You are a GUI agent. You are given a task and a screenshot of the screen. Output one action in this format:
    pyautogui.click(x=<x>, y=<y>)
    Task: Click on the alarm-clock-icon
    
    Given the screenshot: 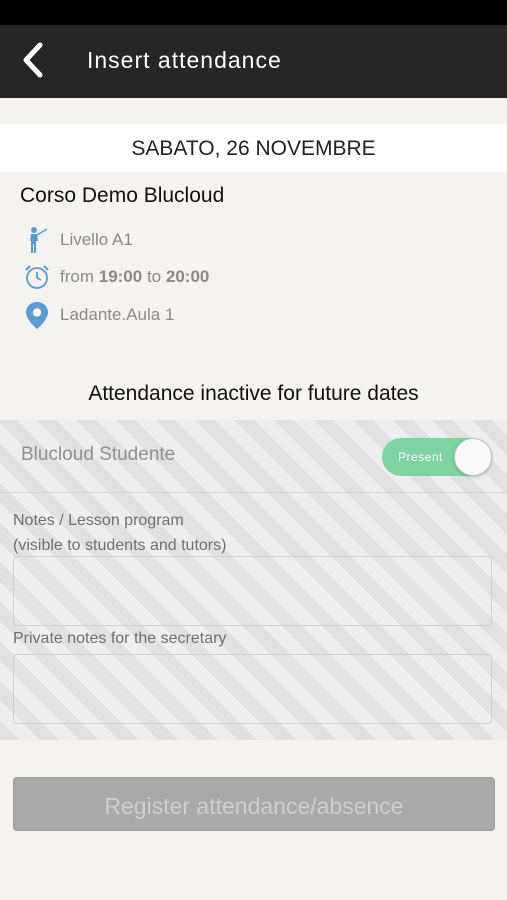 What is the action you would take?
    pyautogui.click(x=37, y=277)
    